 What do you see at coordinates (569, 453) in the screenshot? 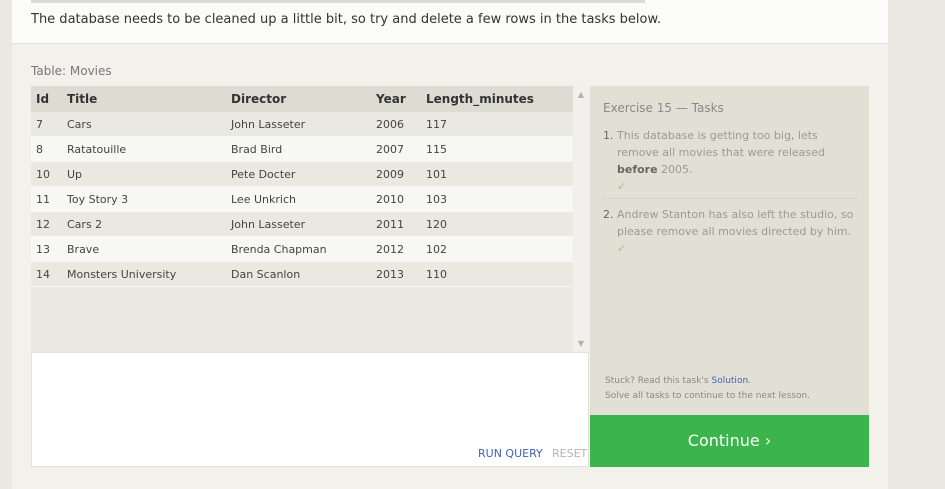
I see `reset-button: RESET` at bounding box center [569, 453].